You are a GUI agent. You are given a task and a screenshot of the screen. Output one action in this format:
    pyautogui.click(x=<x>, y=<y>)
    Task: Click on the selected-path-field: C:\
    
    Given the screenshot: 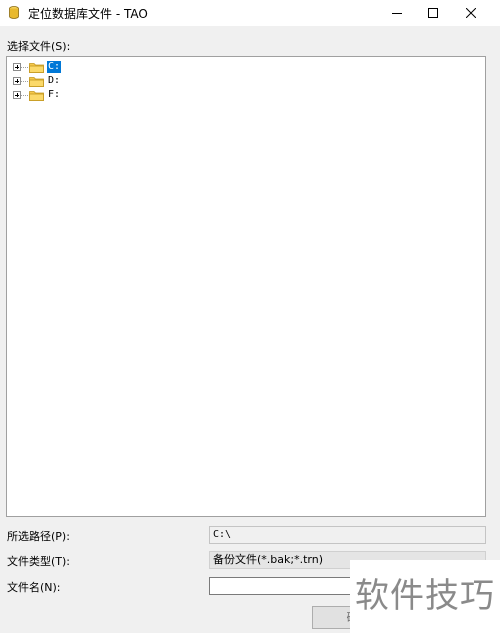 What is the action you would take?
    pyautogui.click(x=347, y=535)
    